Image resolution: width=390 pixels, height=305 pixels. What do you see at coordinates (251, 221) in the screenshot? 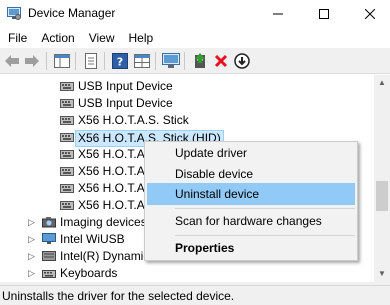
I see `menu-item-scan-hardware: Scan for hardware changes` at bounding box center [251, 221].